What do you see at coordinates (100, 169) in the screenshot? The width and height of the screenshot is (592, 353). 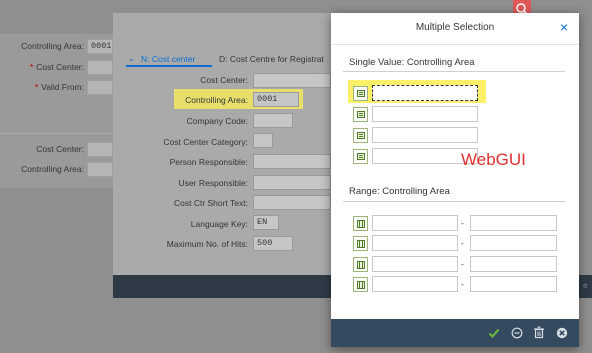 I see `bg-controlling-area2-field` at bounding box center [100, 169].